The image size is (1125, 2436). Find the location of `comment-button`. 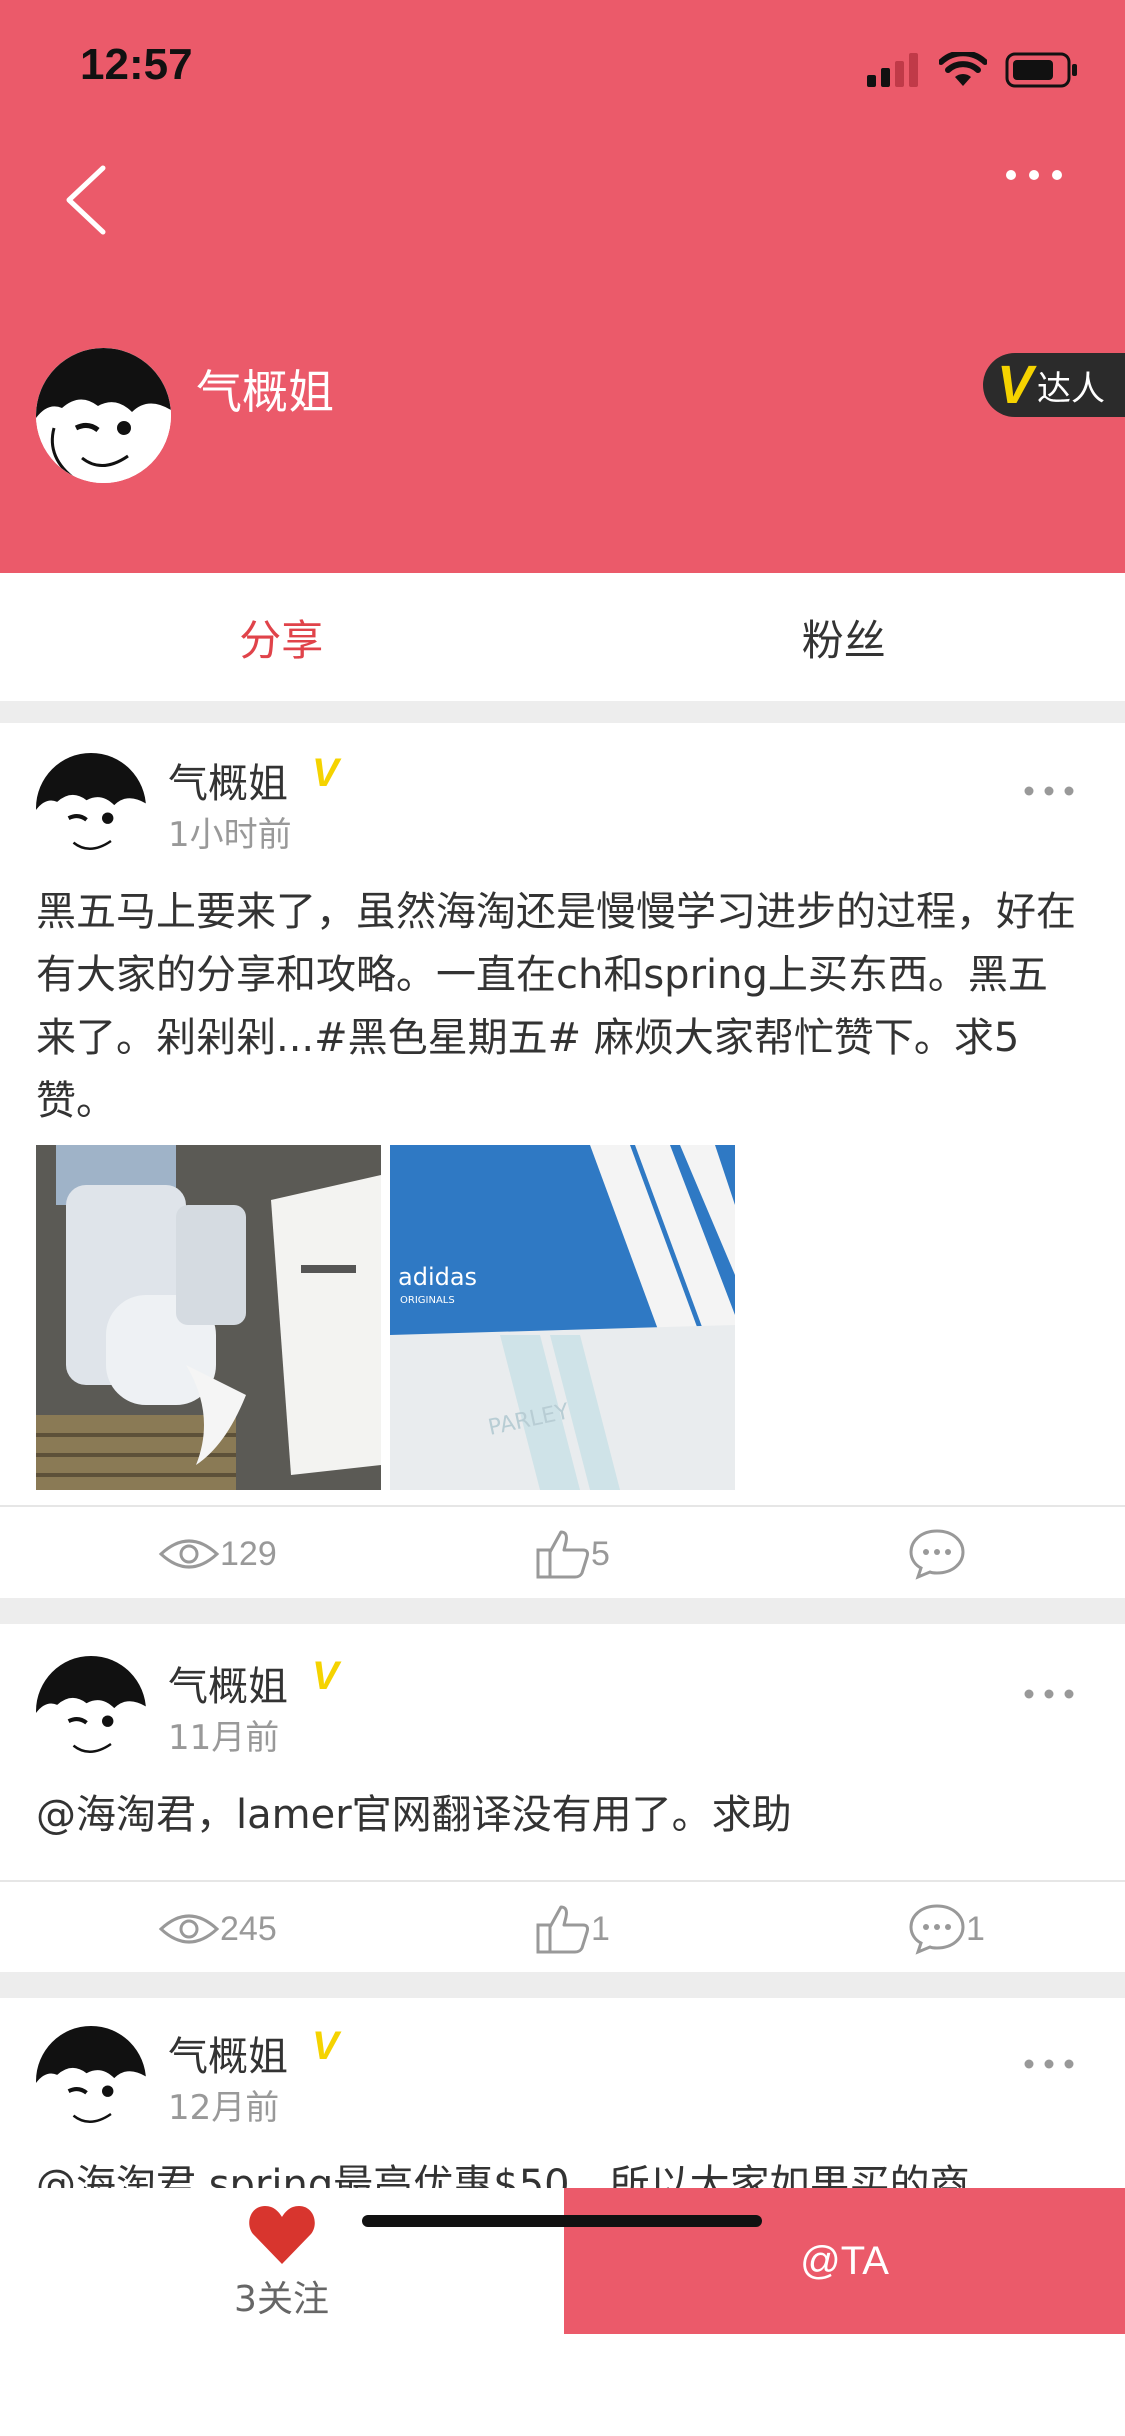

comment-button is located at coordinates (937, 1554).